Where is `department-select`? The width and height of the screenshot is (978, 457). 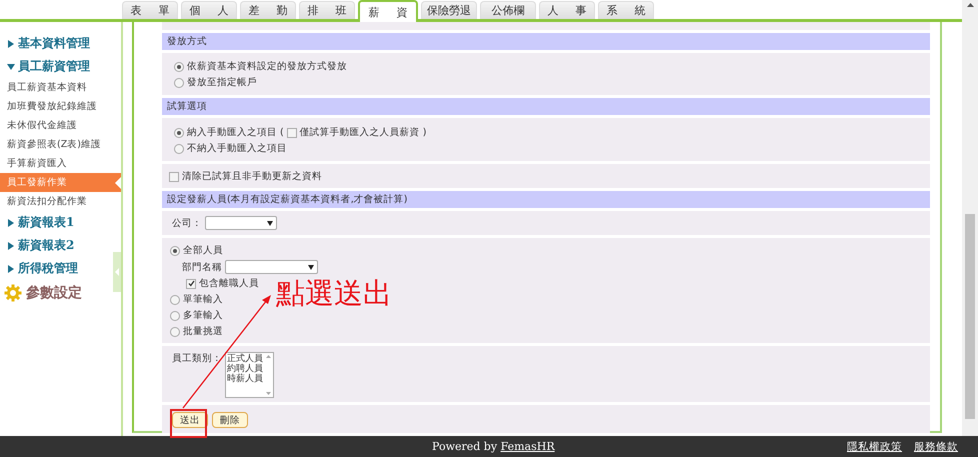
department-select is located at coordinates (271, 267).